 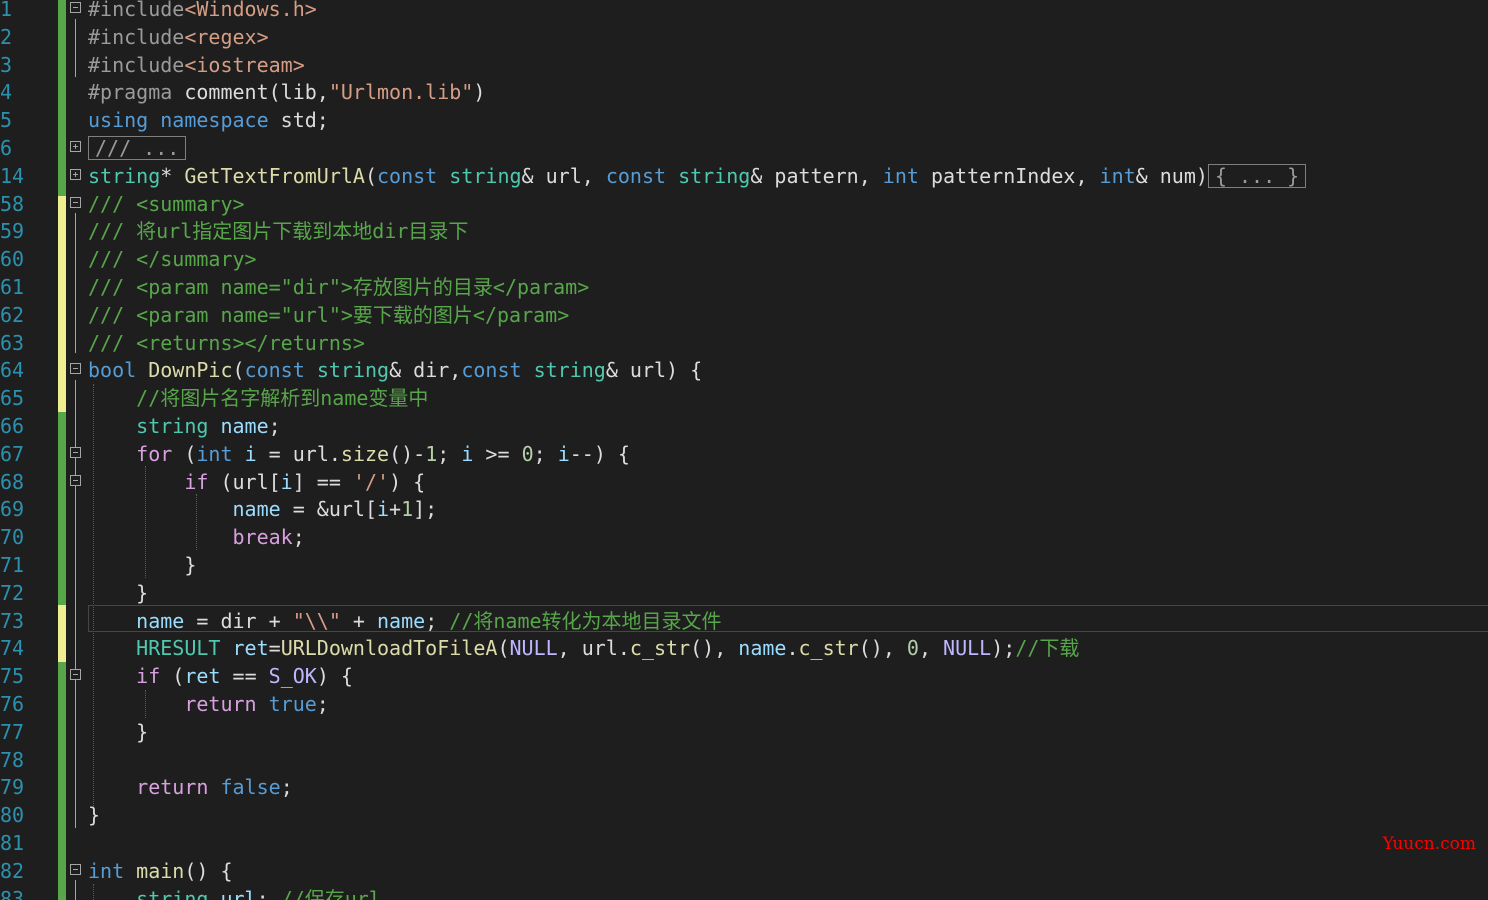 What do you see at coordinates (744, 287) in the screenshot?
I see `code-line: 61 /// <param name="dir">存放图片的目录</param>` at bounding box center [744, 287].